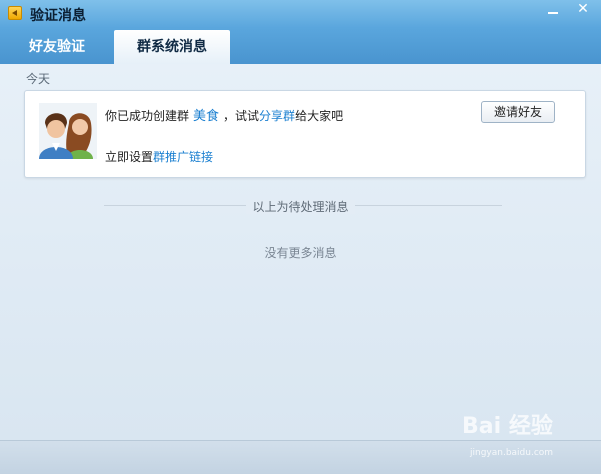  Describe the element at coordinates (172, 47) in the screenshot. I see `tab-group-system-messages: 群系统消息` at that location.